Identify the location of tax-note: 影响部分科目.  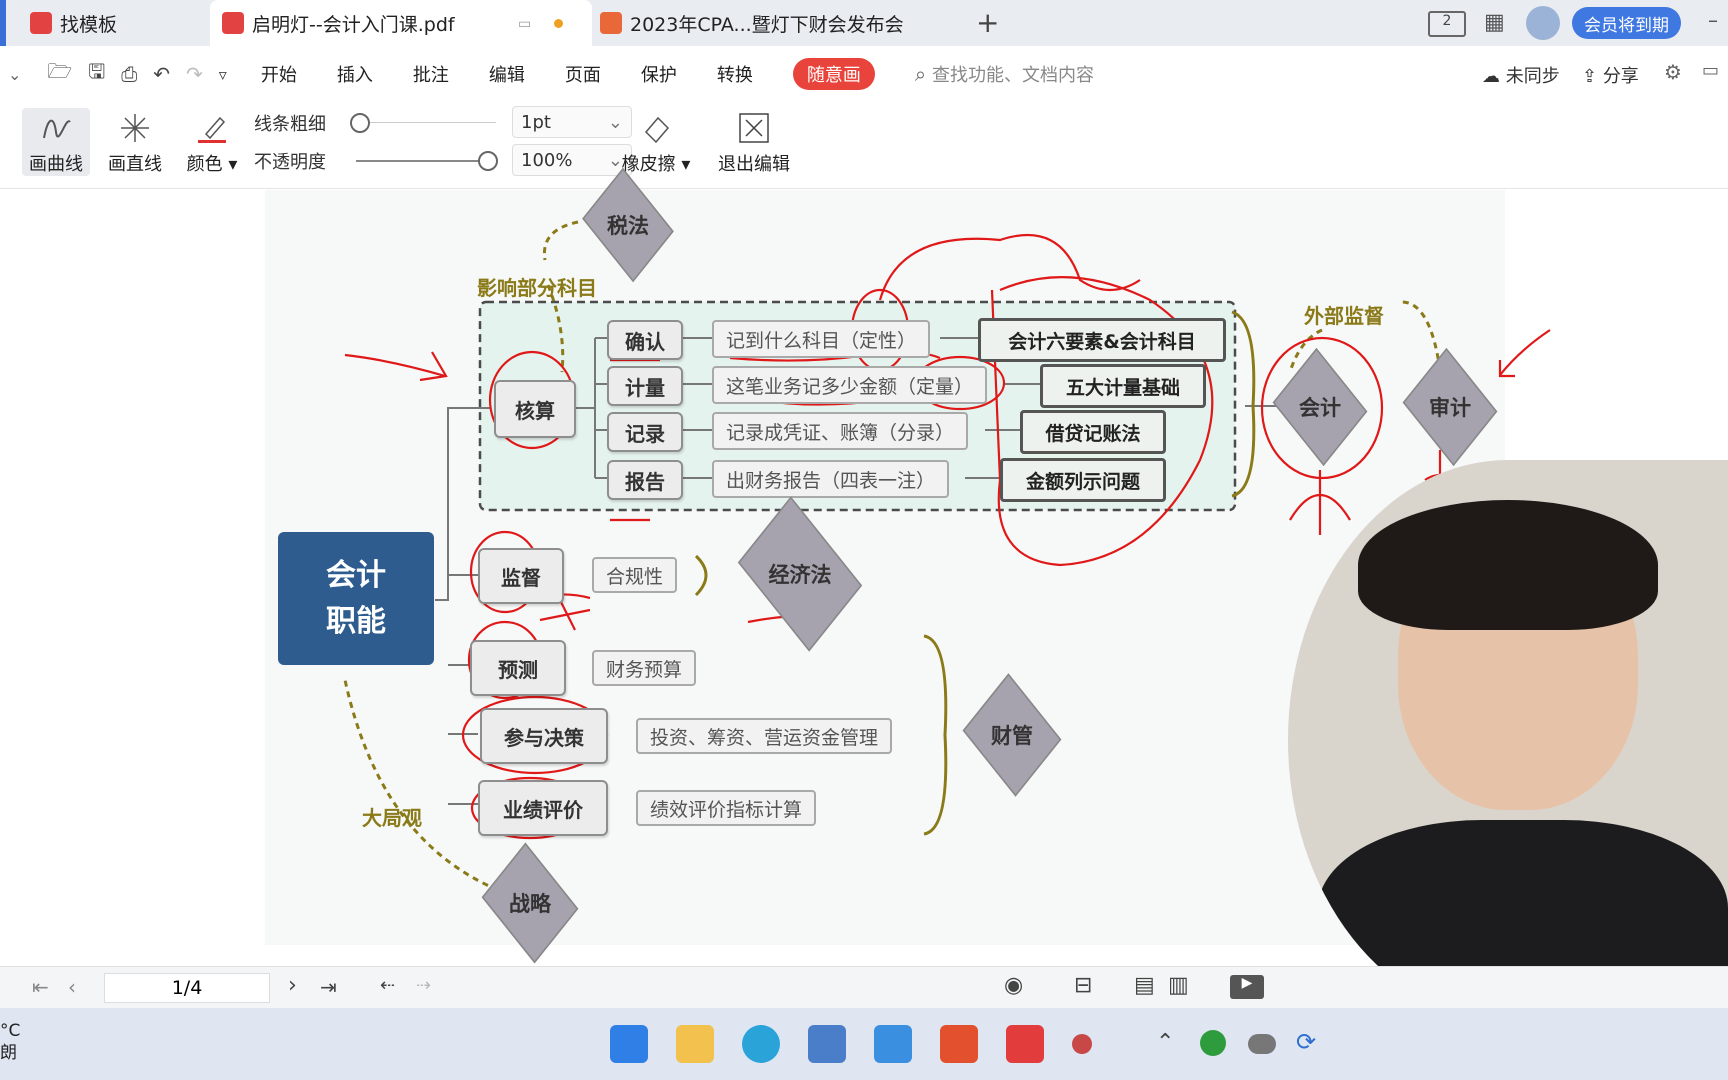
(537, 288).